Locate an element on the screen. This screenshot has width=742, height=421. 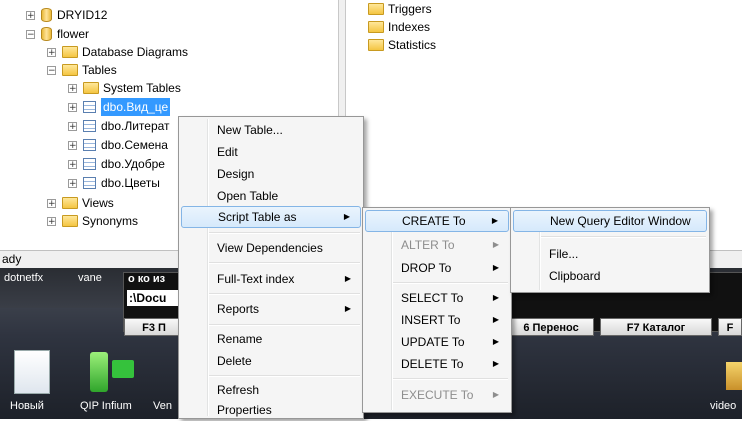
menu-item-label: ALTER To is located at coordinates (428, 245).